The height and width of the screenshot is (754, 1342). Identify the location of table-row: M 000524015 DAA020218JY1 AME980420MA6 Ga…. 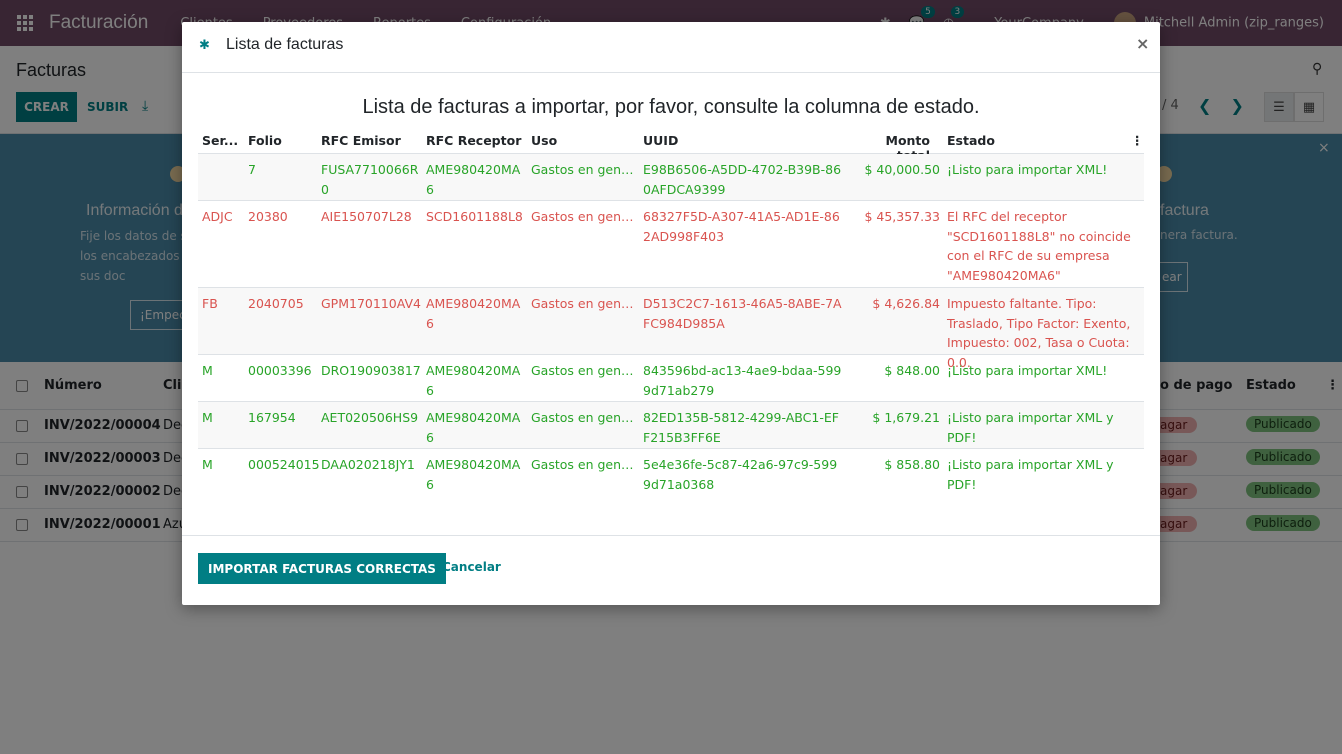
(671, 472).